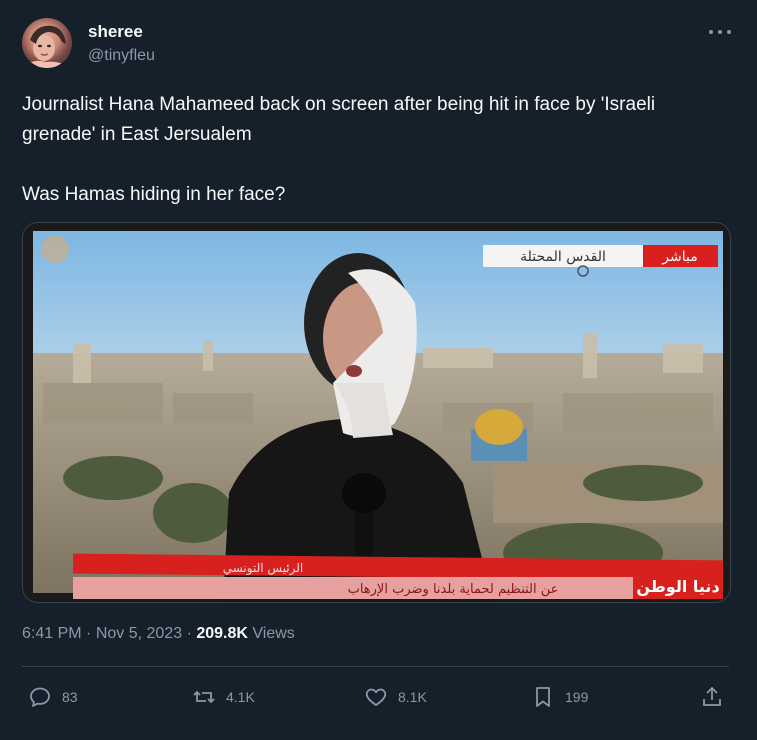  I want to click on more-options-icon, so click(720, 32).